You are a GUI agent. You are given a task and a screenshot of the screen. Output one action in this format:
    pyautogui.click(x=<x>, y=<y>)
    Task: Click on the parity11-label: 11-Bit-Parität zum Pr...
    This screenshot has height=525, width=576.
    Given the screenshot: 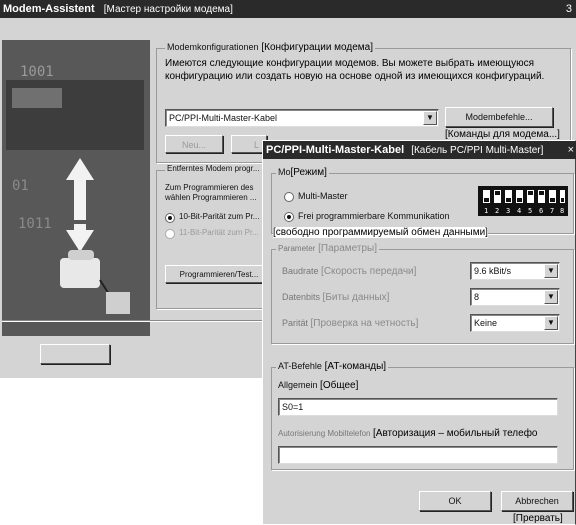 What is the action you would take?
    pyautogui.click(x=219, y=232)
    